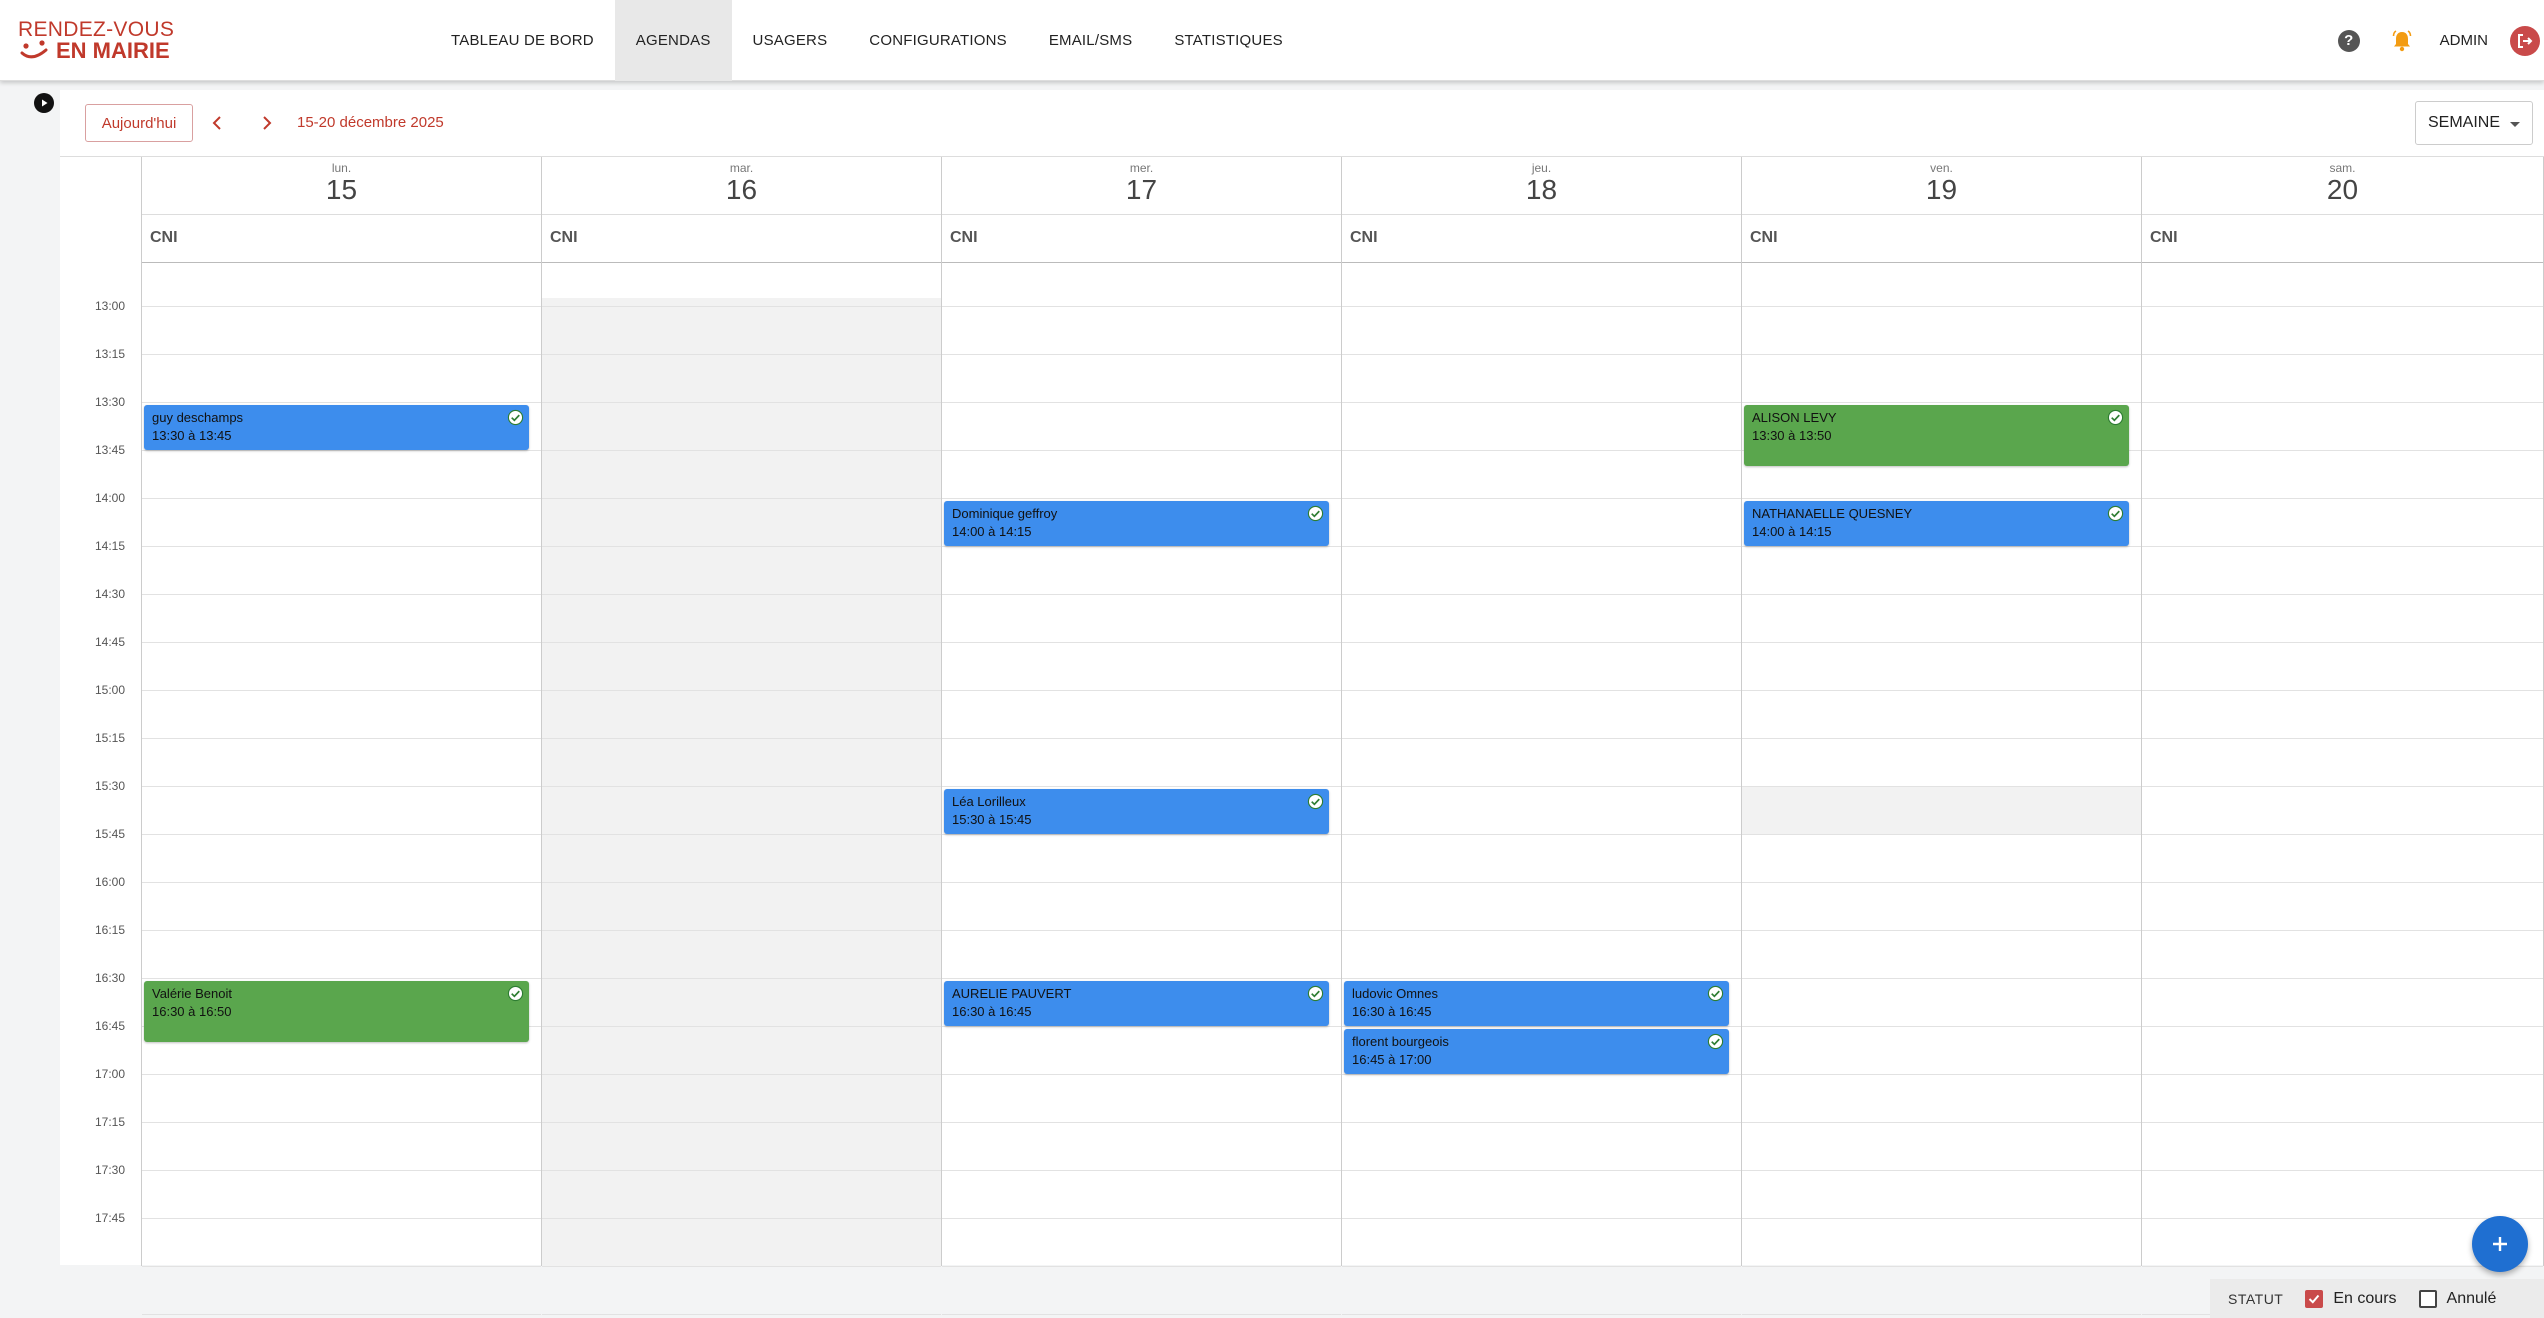 The height and width of the screenshot is (1318, 2544). Describe the element at coordinates (44, 103) in the screenshot. I see `play-icon` at that location.